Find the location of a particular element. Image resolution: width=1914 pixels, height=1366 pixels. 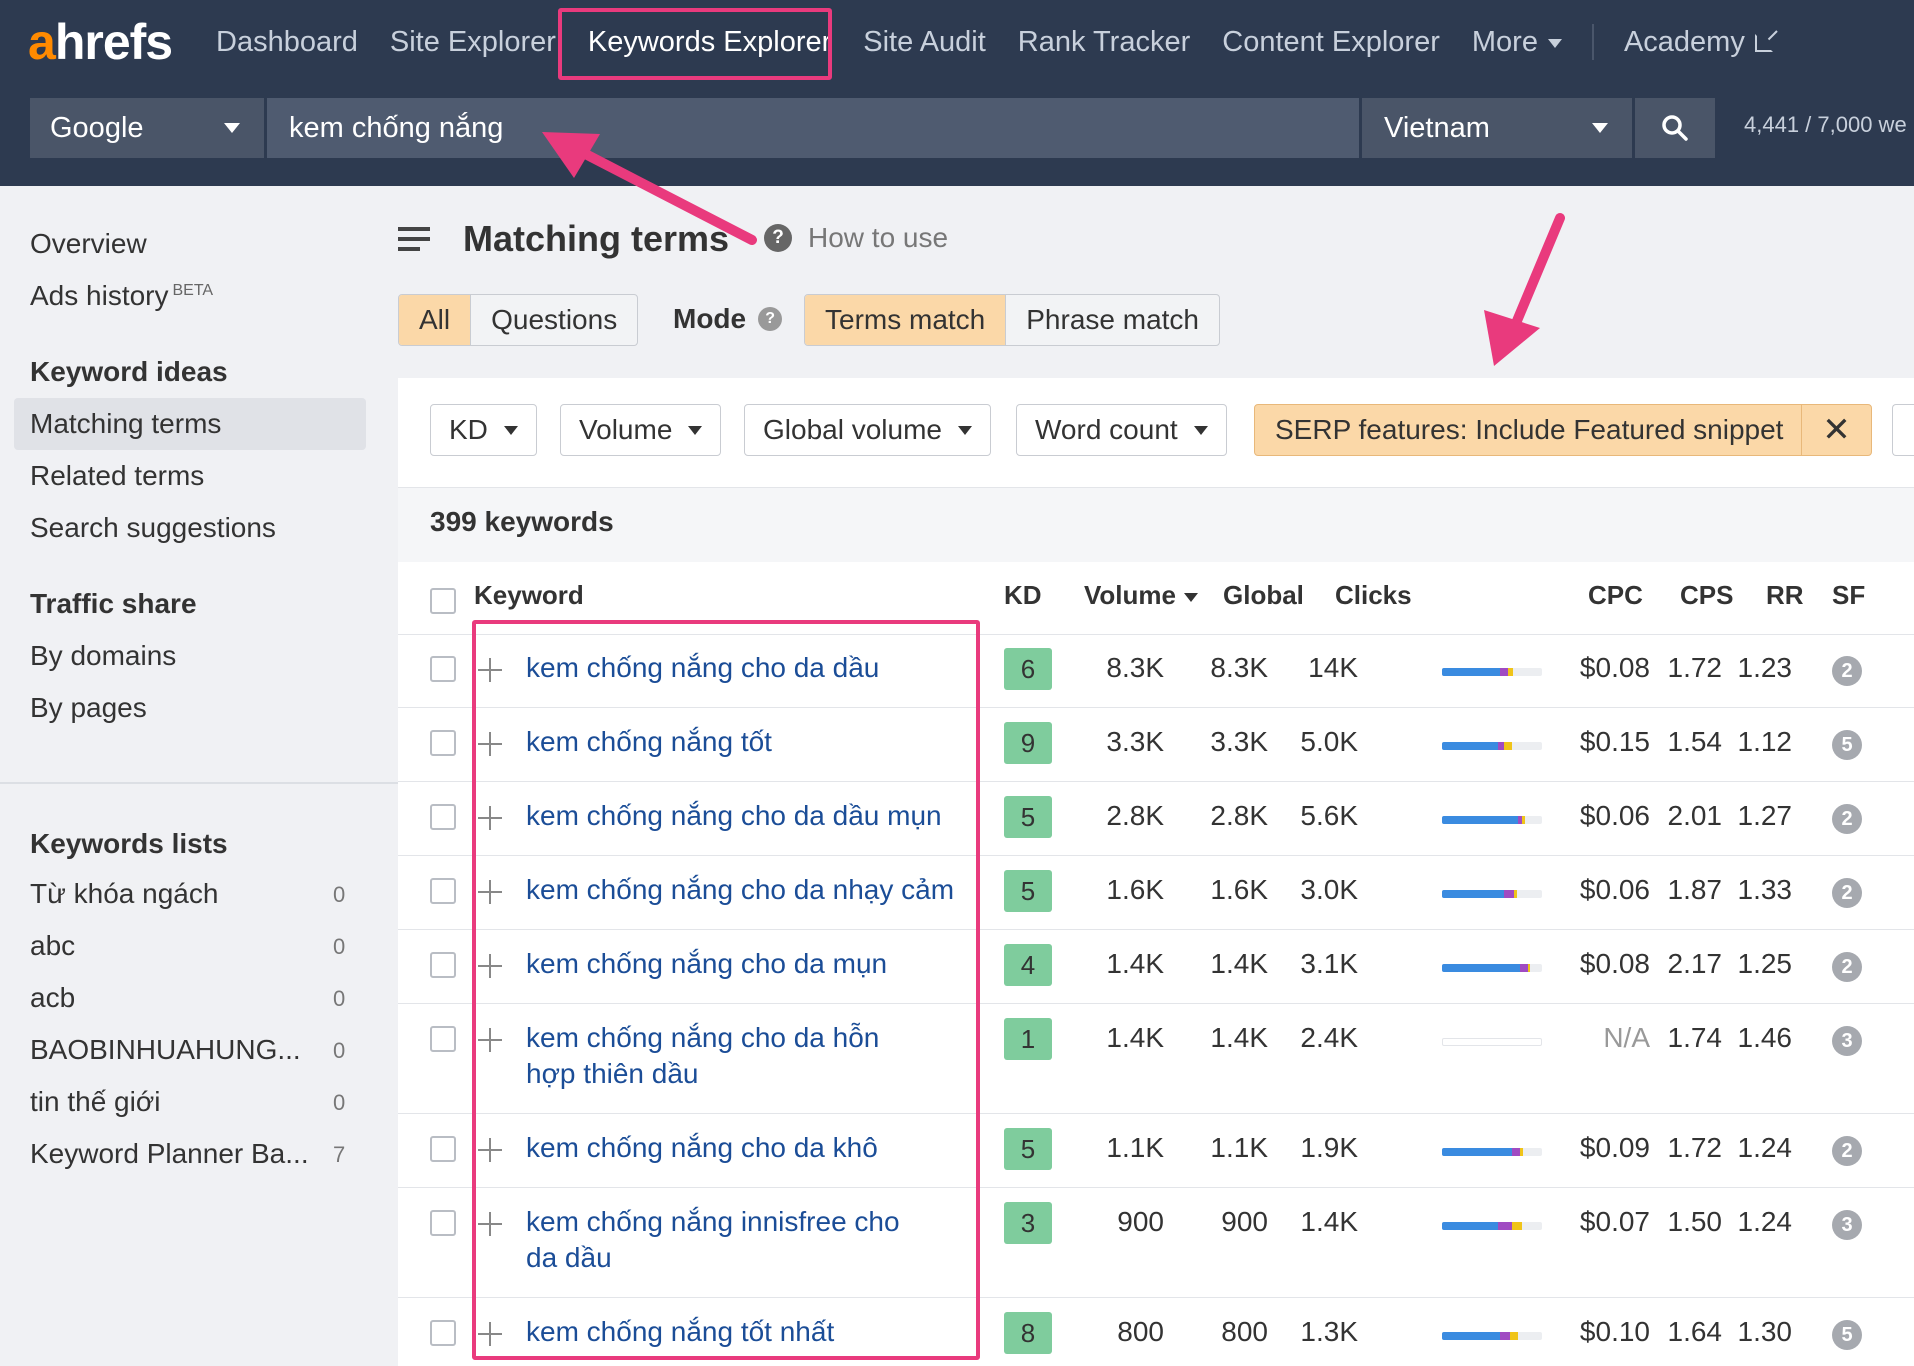

beta-badge: BETA is located at coordinates (193, 290).